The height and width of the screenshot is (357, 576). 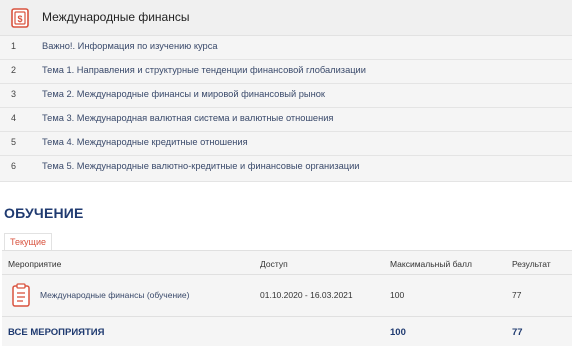 What do you see at coordinates (114, 295) in the screenshot?
I see `event-link: Международные финансы (обучение)` at bounding box center [114, 295].